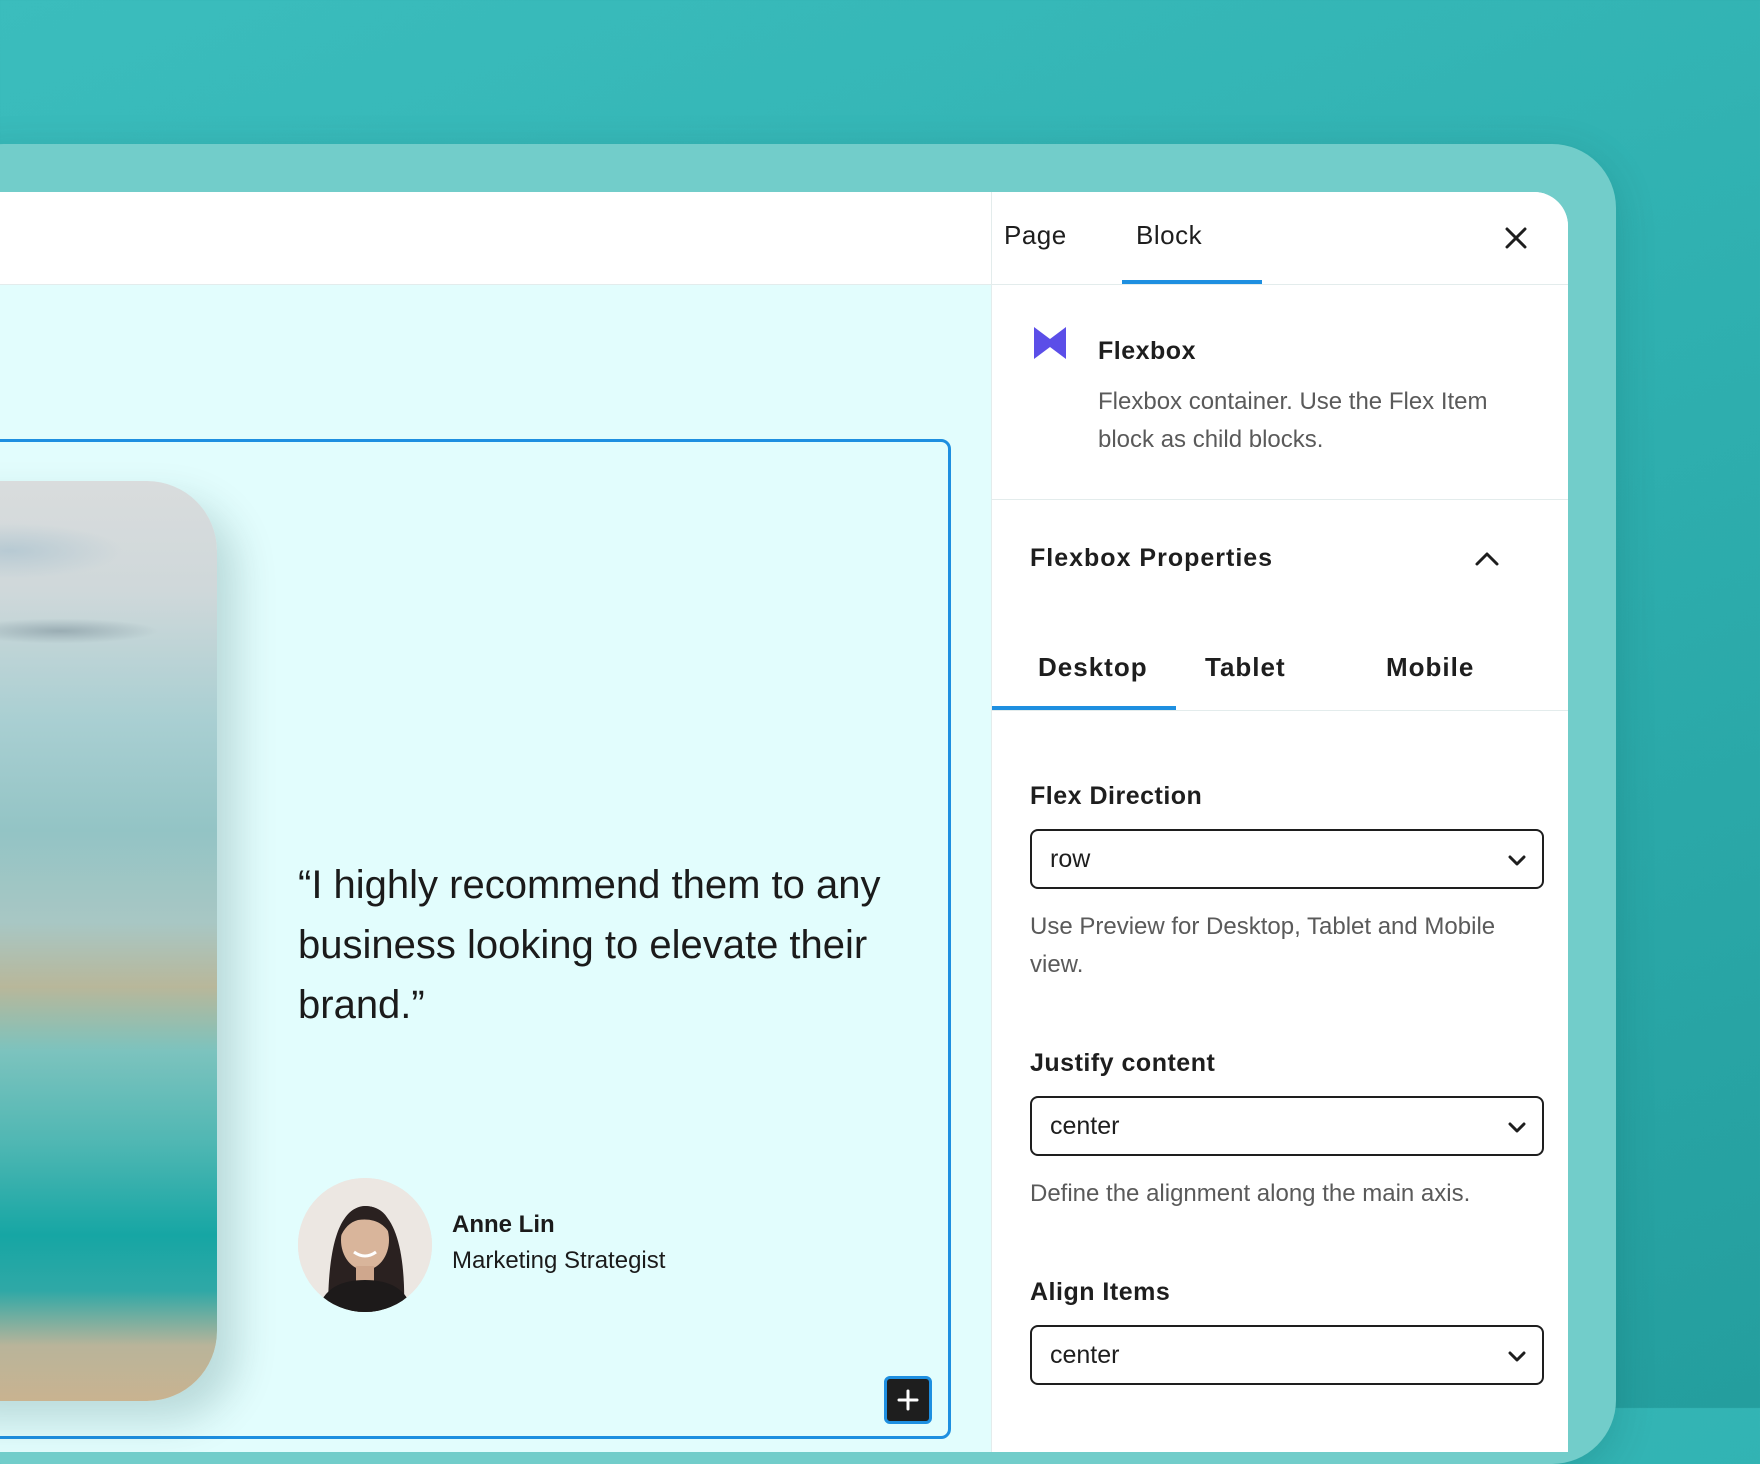  What do you see at coordinates (108, 941) in the screenshot?
I see `testimonial-image` at bounding box center [108, 941].